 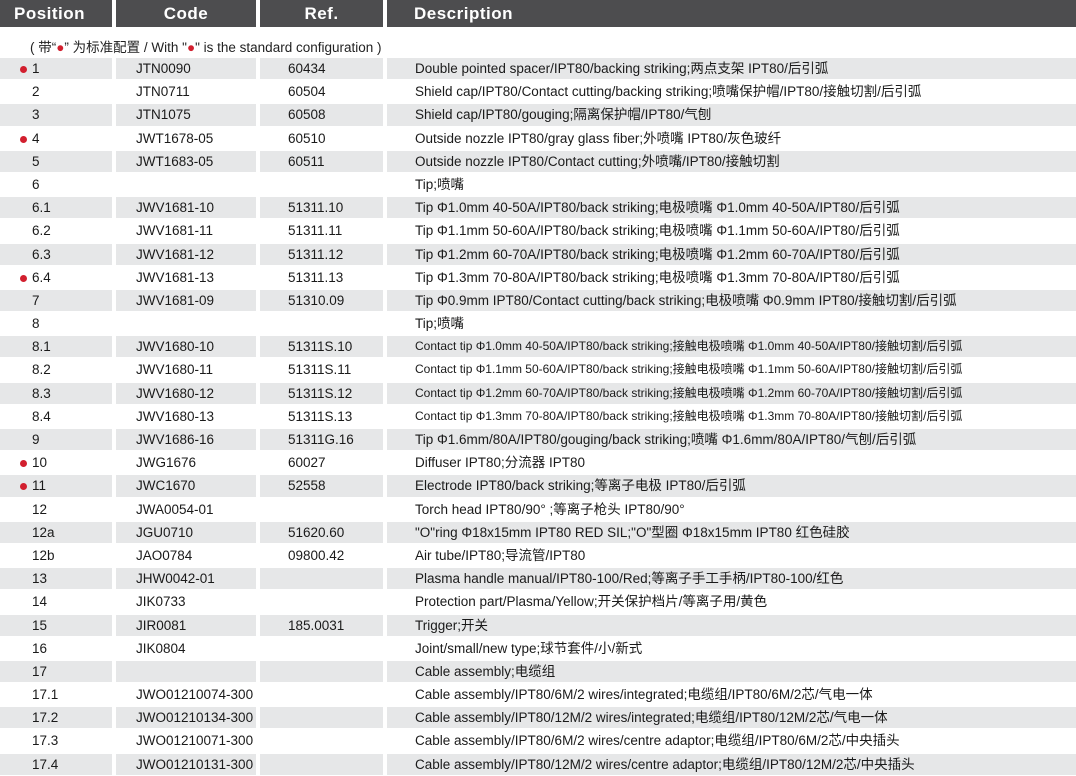 I want to click on position-value: 8.2, so click(x=41, y=370).